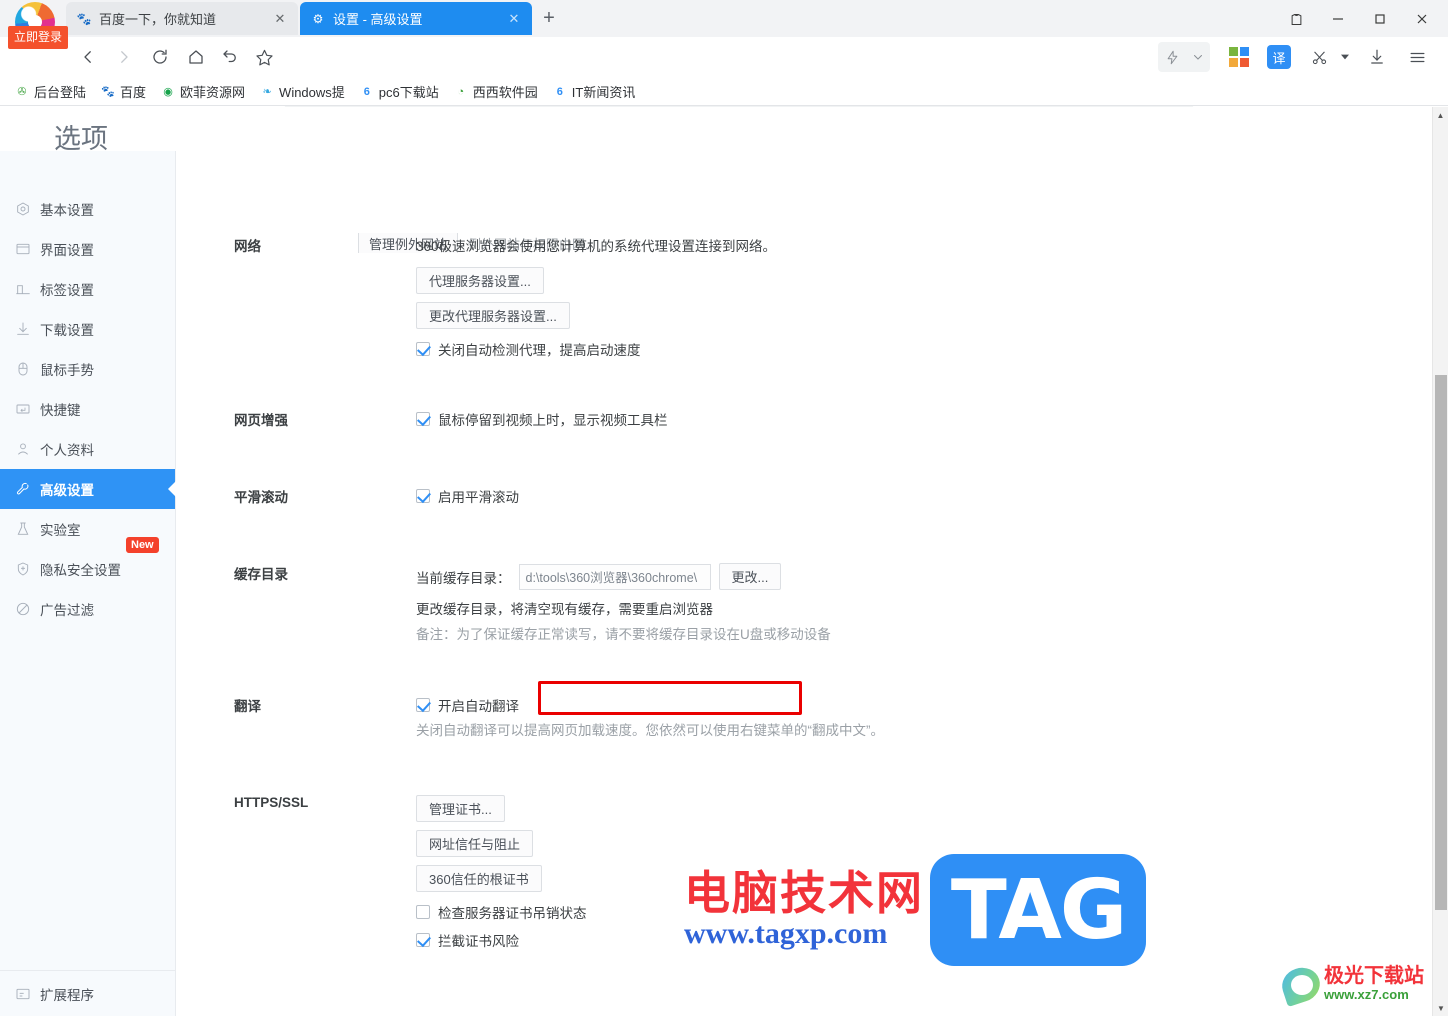 The width and height of the screenshot is (1448, 1016). Describe the element at coordinates (1345, 57) in the screenshot. I see `scissors-dropdown-icon` at that location.